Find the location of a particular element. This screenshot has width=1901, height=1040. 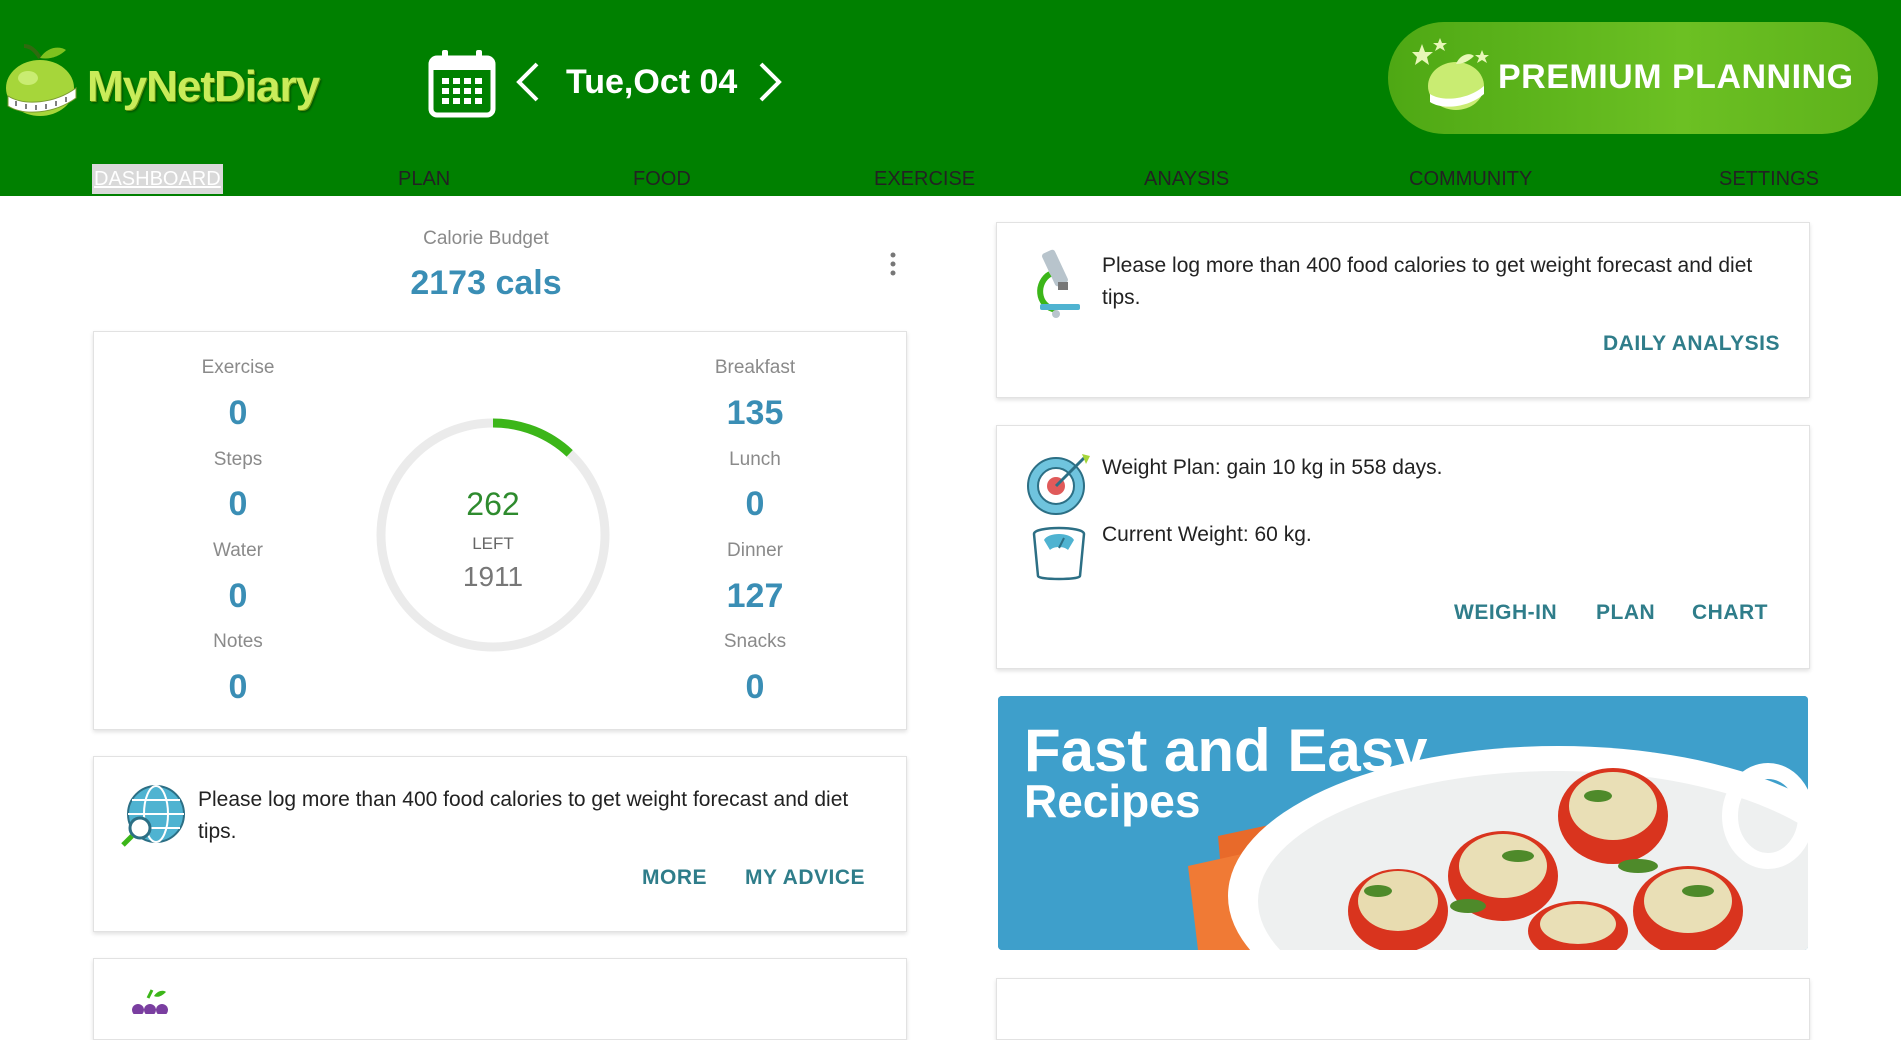

my-advice-button: MY ADVICE is located at coordinates (805, 878).